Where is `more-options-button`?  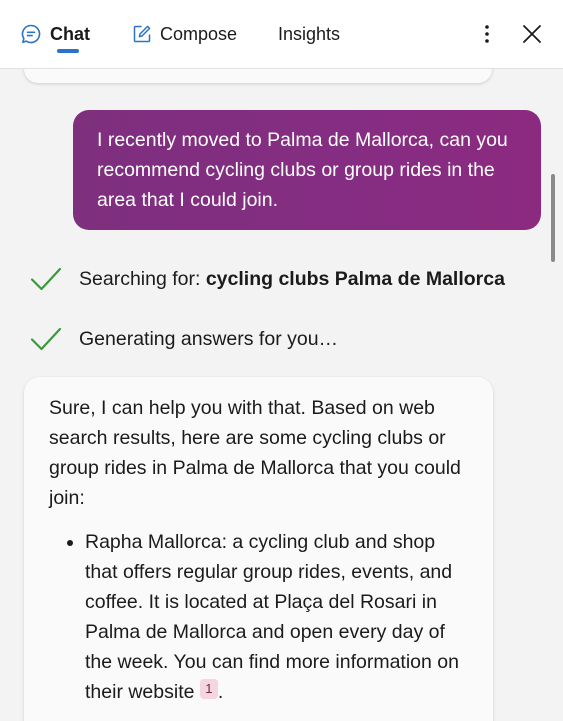
more-options-button is located at coordinates (487, 34).